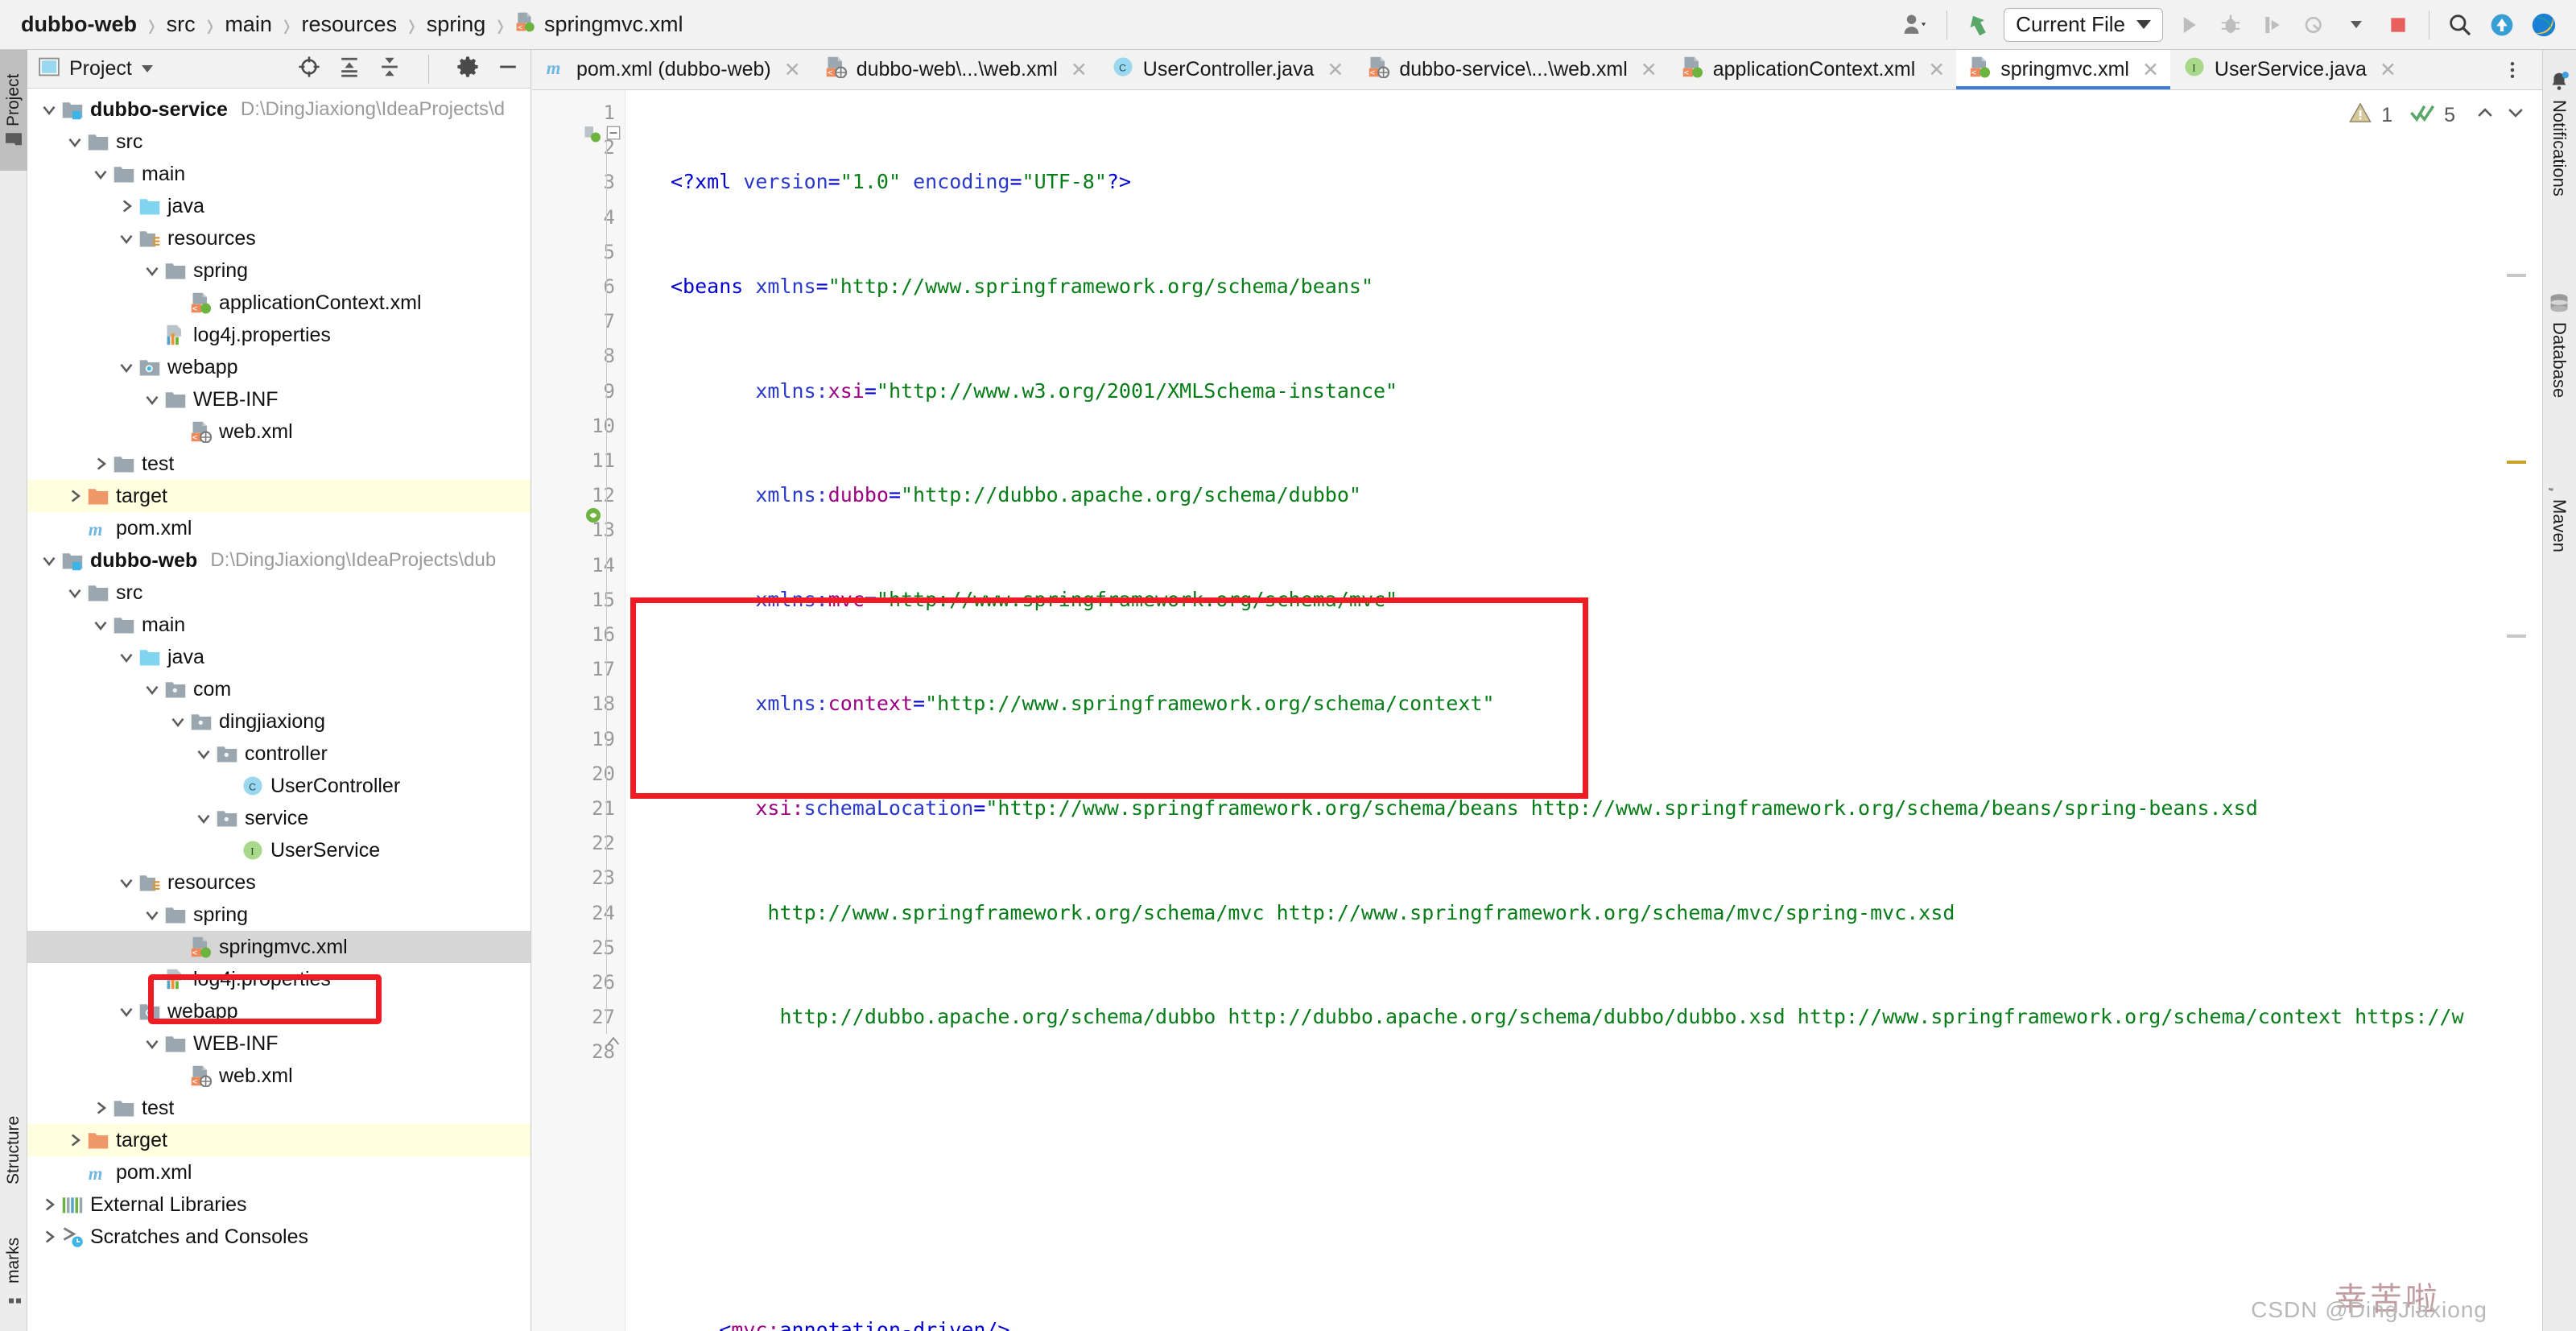  Describe the element at coordinates (1812, 69) in the screenshot. I see `editor-tab: < applicationContext.xml ✕` at that location.